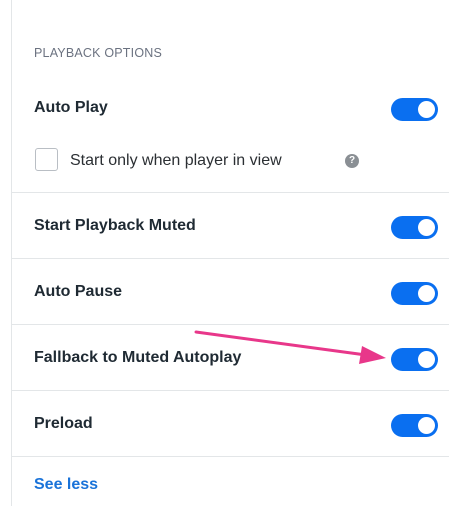 The height and width of the screenshot is (506, 449). I want to click on section-title: PLAYBACK OPTIONS, so click(98, 53).